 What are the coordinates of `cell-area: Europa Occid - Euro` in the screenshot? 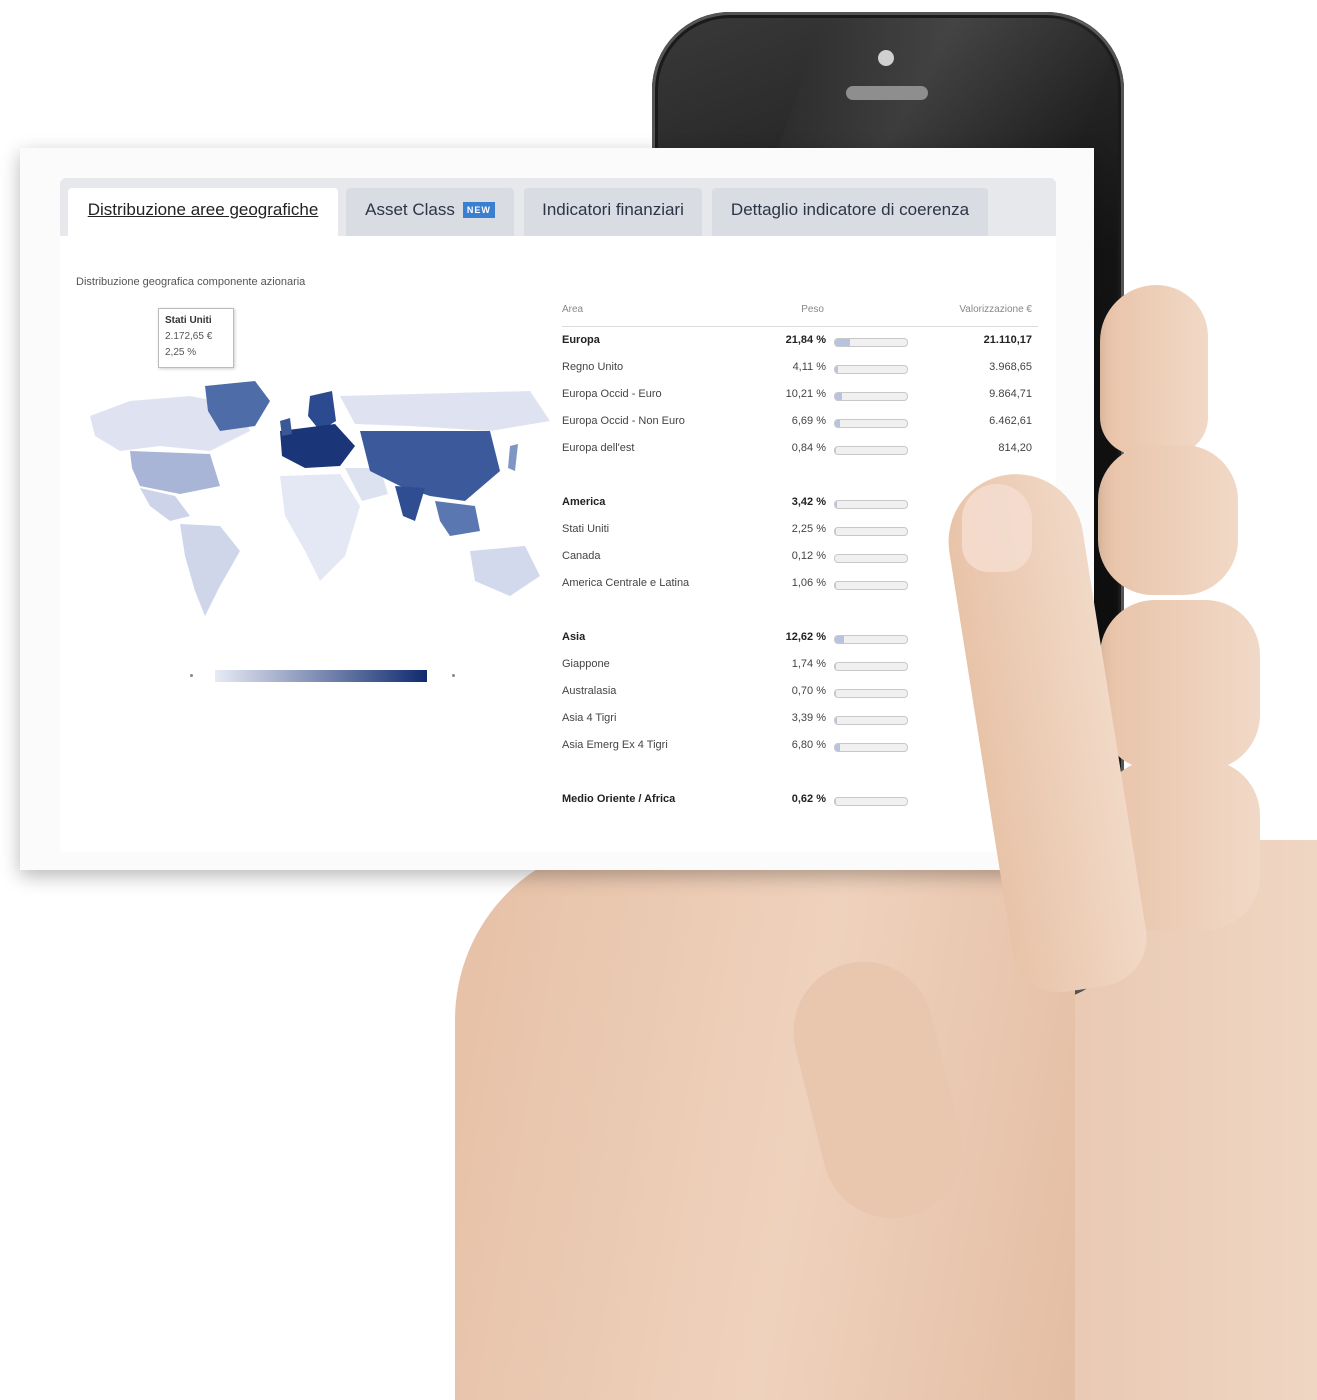 It's located at (612, 394).